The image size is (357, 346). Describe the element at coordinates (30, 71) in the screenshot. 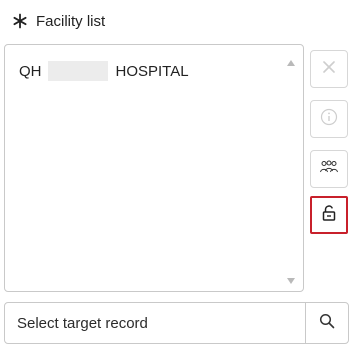

I see `list-item-prefix: QH` at that location.